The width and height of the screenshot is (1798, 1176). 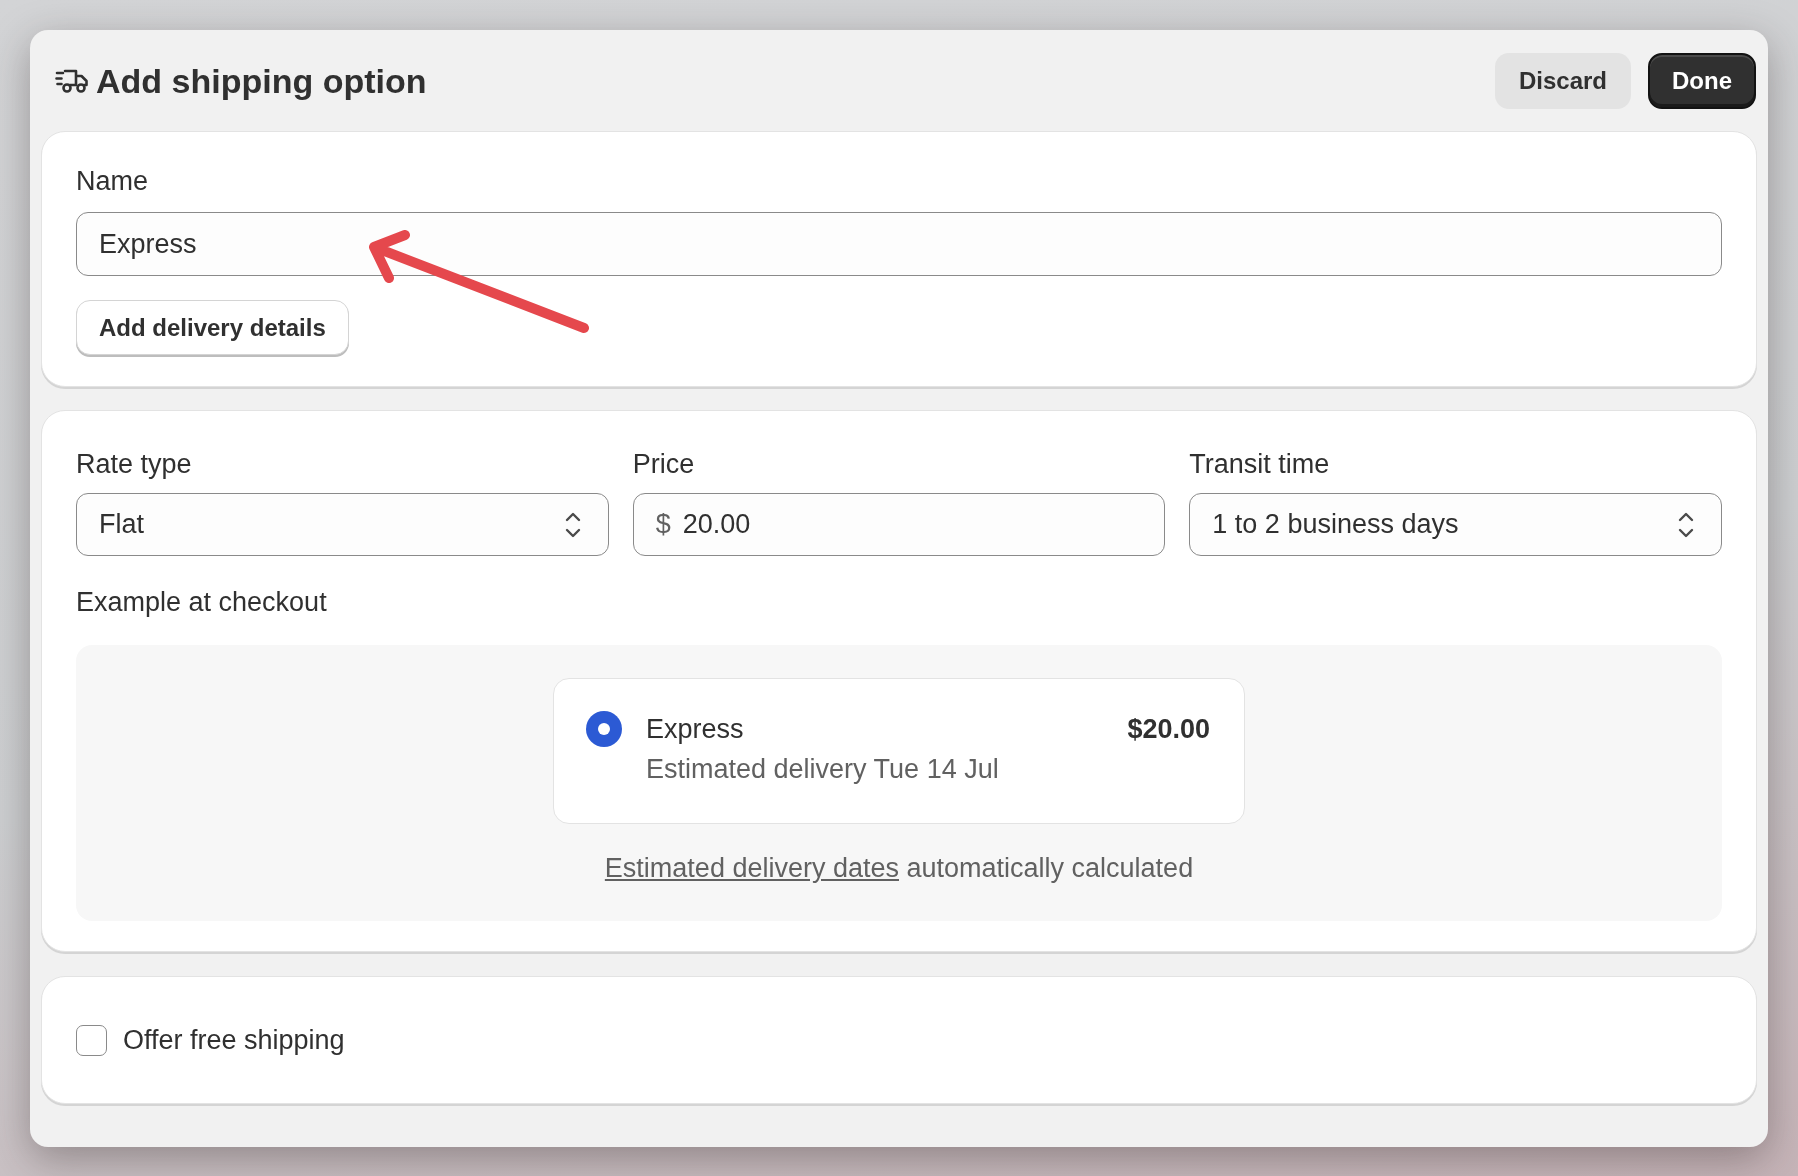 What do you see at coordinates (604, 729) in the screenshot?
I see `radio-button` at bounding box center [604, 729].